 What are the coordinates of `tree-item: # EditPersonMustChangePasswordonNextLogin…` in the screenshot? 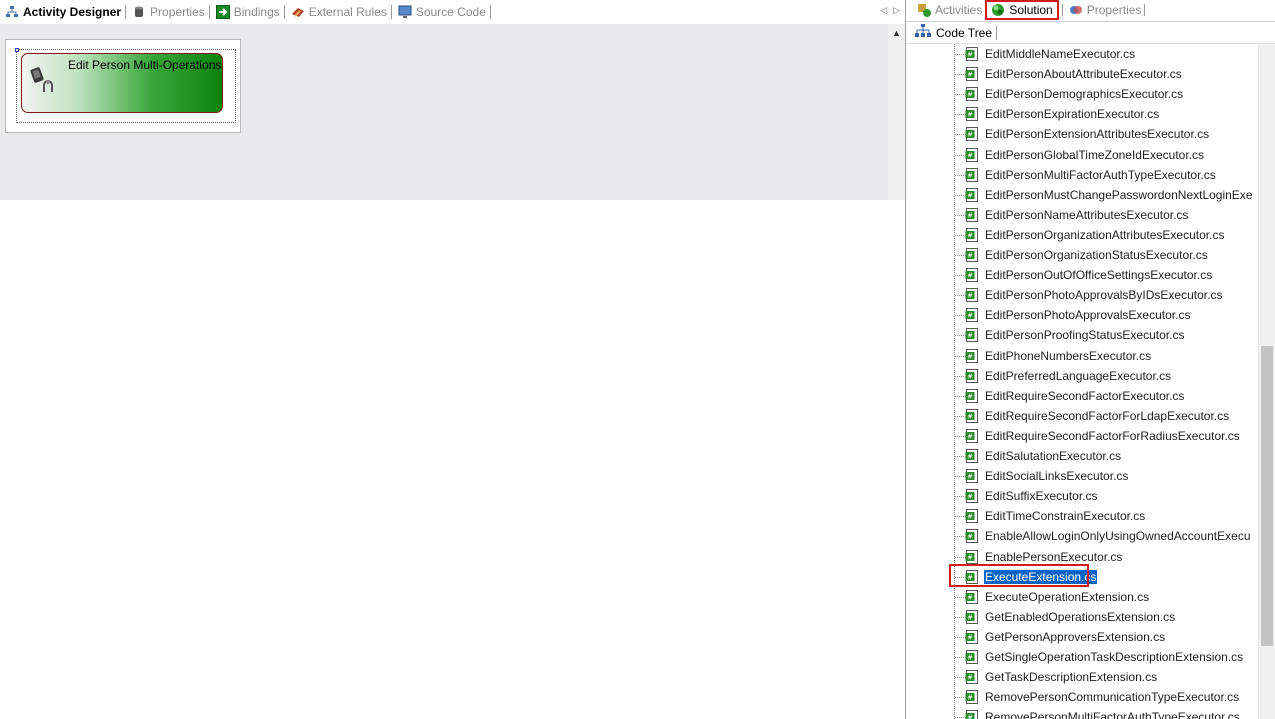 It's located at (1082, 195).